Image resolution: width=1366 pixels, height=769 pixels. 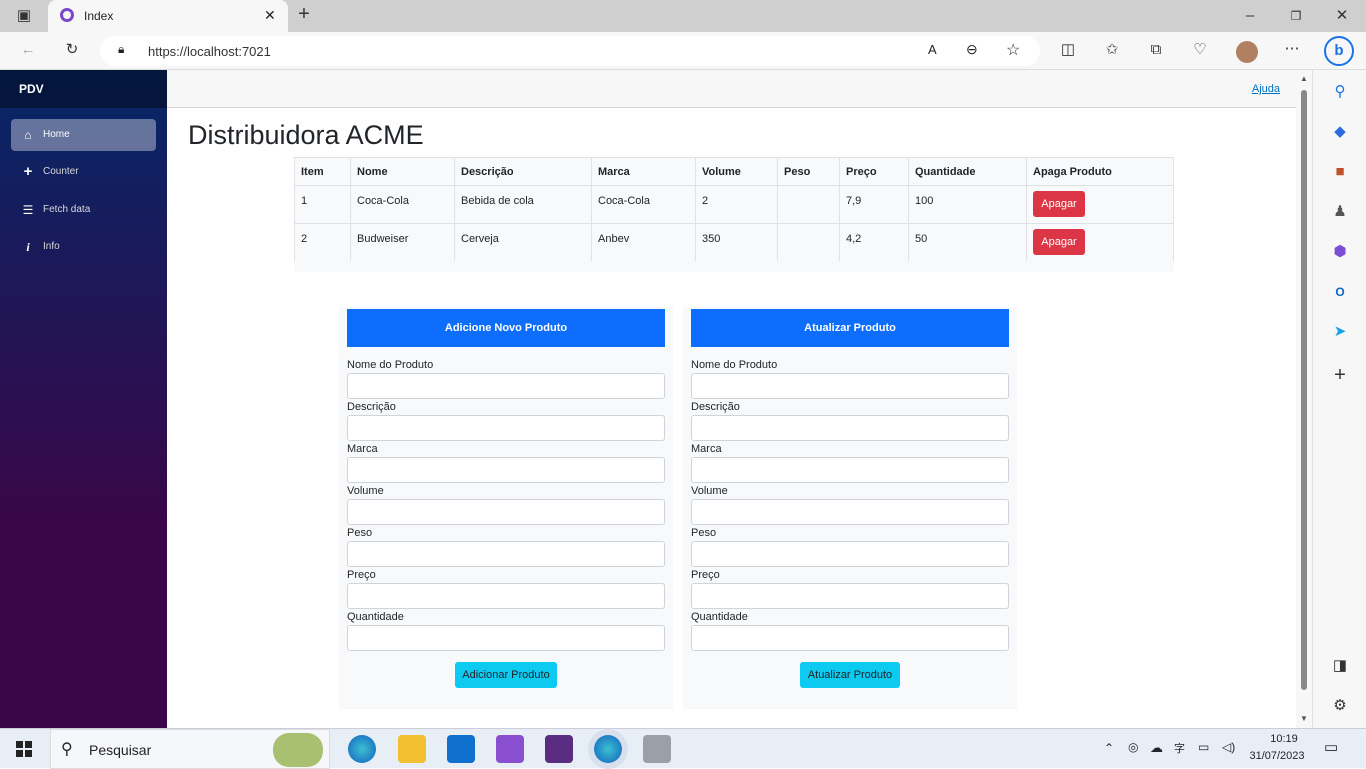 I want to click on more-options-icon: ⋯, so click(x=1292, y=49).